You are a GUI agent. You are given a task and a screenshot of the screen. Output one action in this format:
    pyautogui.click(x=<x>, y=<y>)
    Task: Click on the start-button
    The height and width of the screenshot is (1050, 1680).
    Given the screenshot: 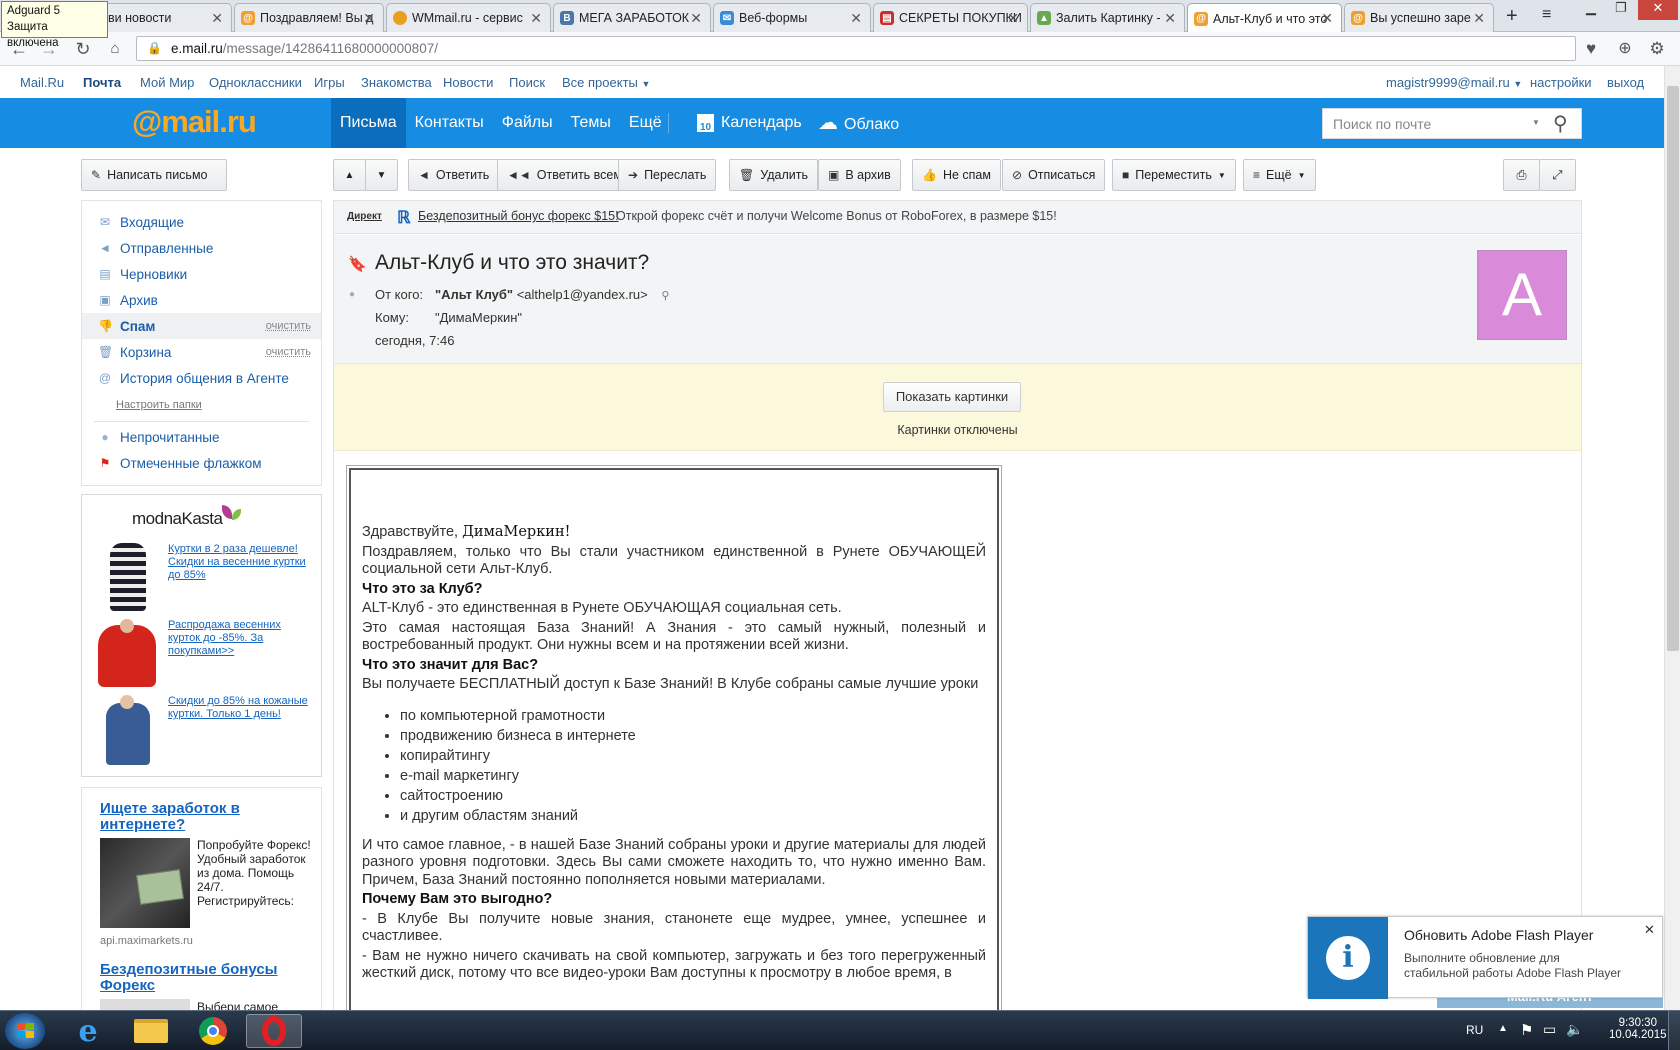 What is the action you would take?
    pyautogui.click(x=25, y=1031)
    